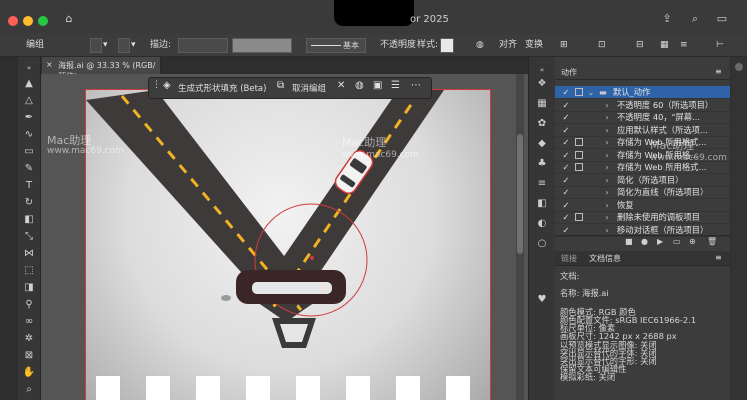 The image size is (747, 400). Describe the element at coordinates (29, 373) in the screenshot. I see `hand-tool-icon: ✋` at that location.